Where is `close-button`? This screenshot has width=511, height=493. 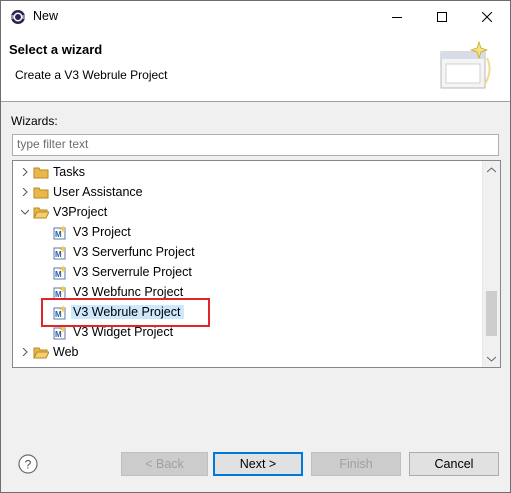 close-button is located at coordinates (487, 16).